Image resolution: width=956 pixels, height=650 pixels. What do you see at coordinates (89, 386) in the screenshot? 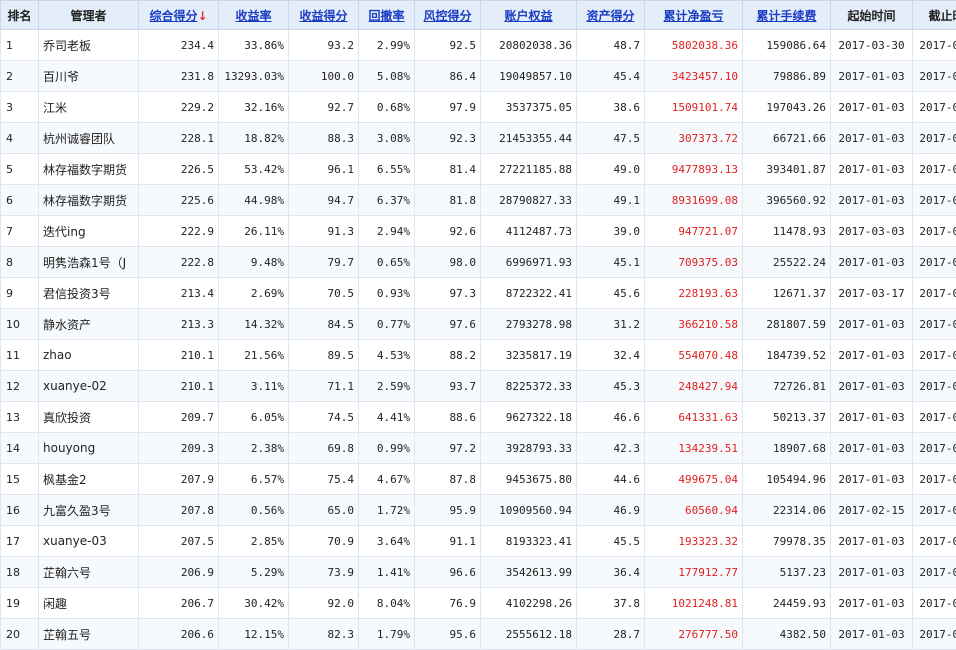
I see `manager-cell: xuanye-02` at bounding box center [89, 386].